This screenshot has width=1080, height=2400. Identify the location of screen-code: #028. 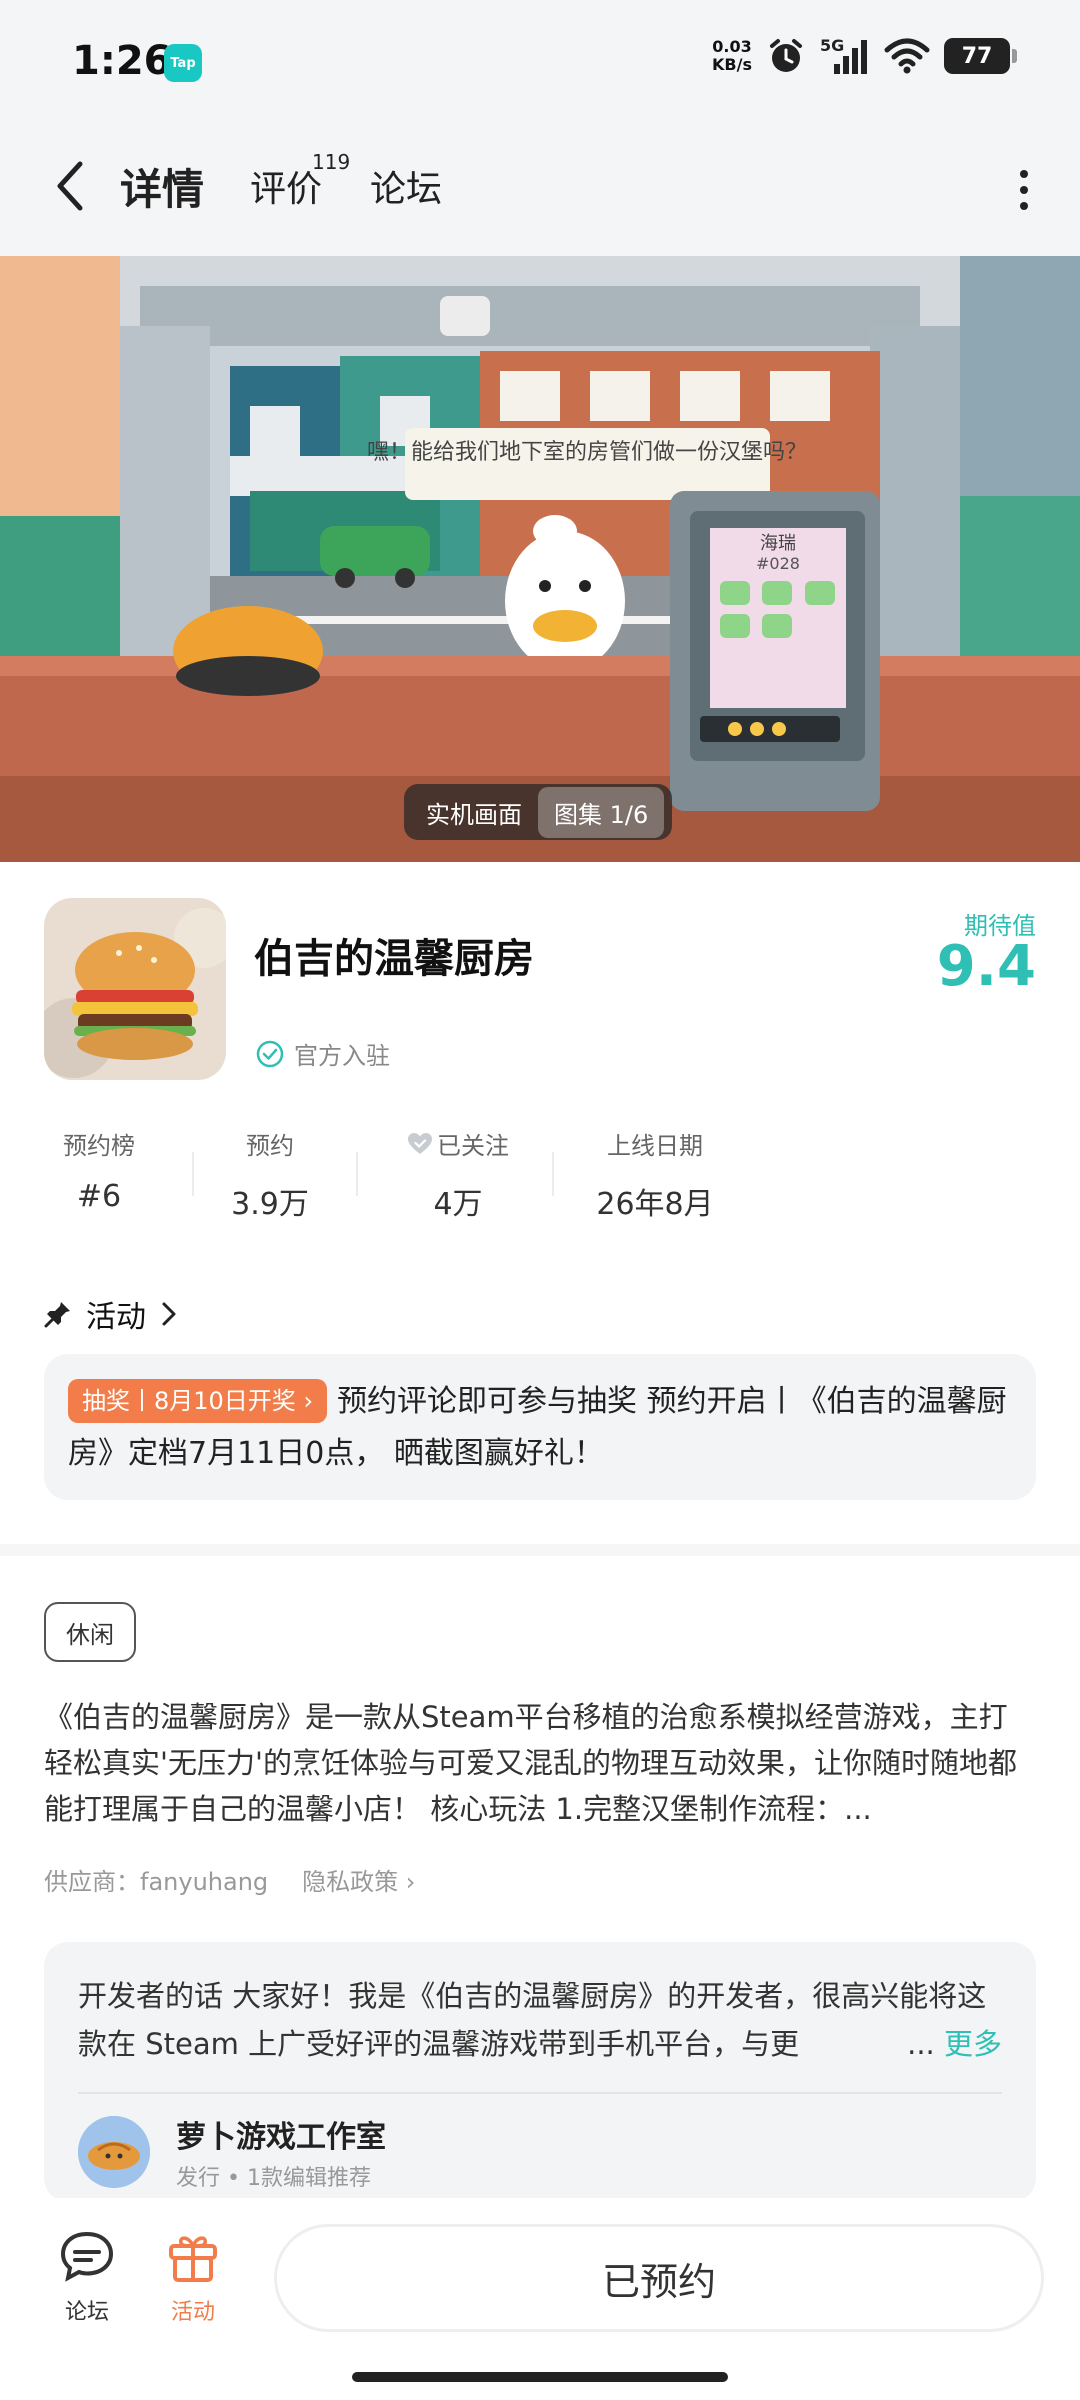
(778, 563).